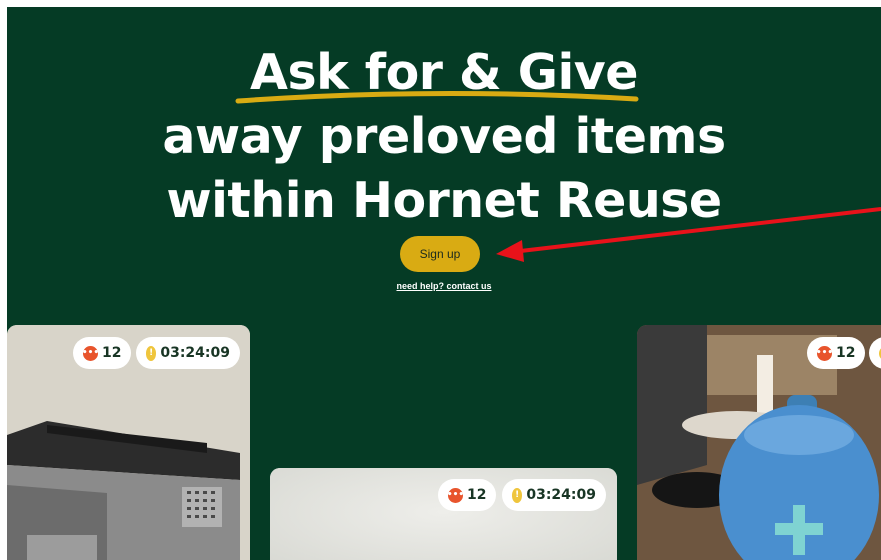 Image resolution: width=881 pixels, height=560 pixels. Describe the element at coordinates (444, 200) in the screenshot. I see `hero-title-line-3: within Hornet Reuse` at that location.